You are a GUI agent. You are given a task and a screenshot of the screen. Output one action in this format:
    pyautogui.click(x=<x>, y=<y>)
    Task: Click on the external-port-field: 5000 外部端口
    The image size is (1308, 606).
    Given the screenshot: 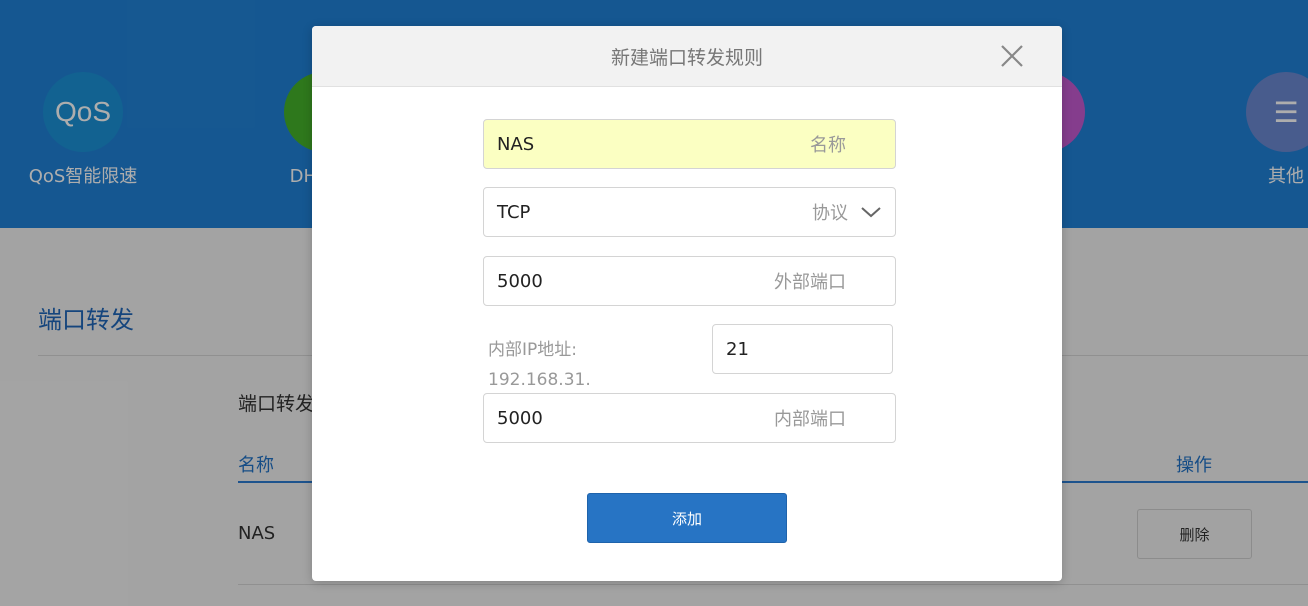 What is the action you would take?
    pyautogui.click(x=689, y=281)
    